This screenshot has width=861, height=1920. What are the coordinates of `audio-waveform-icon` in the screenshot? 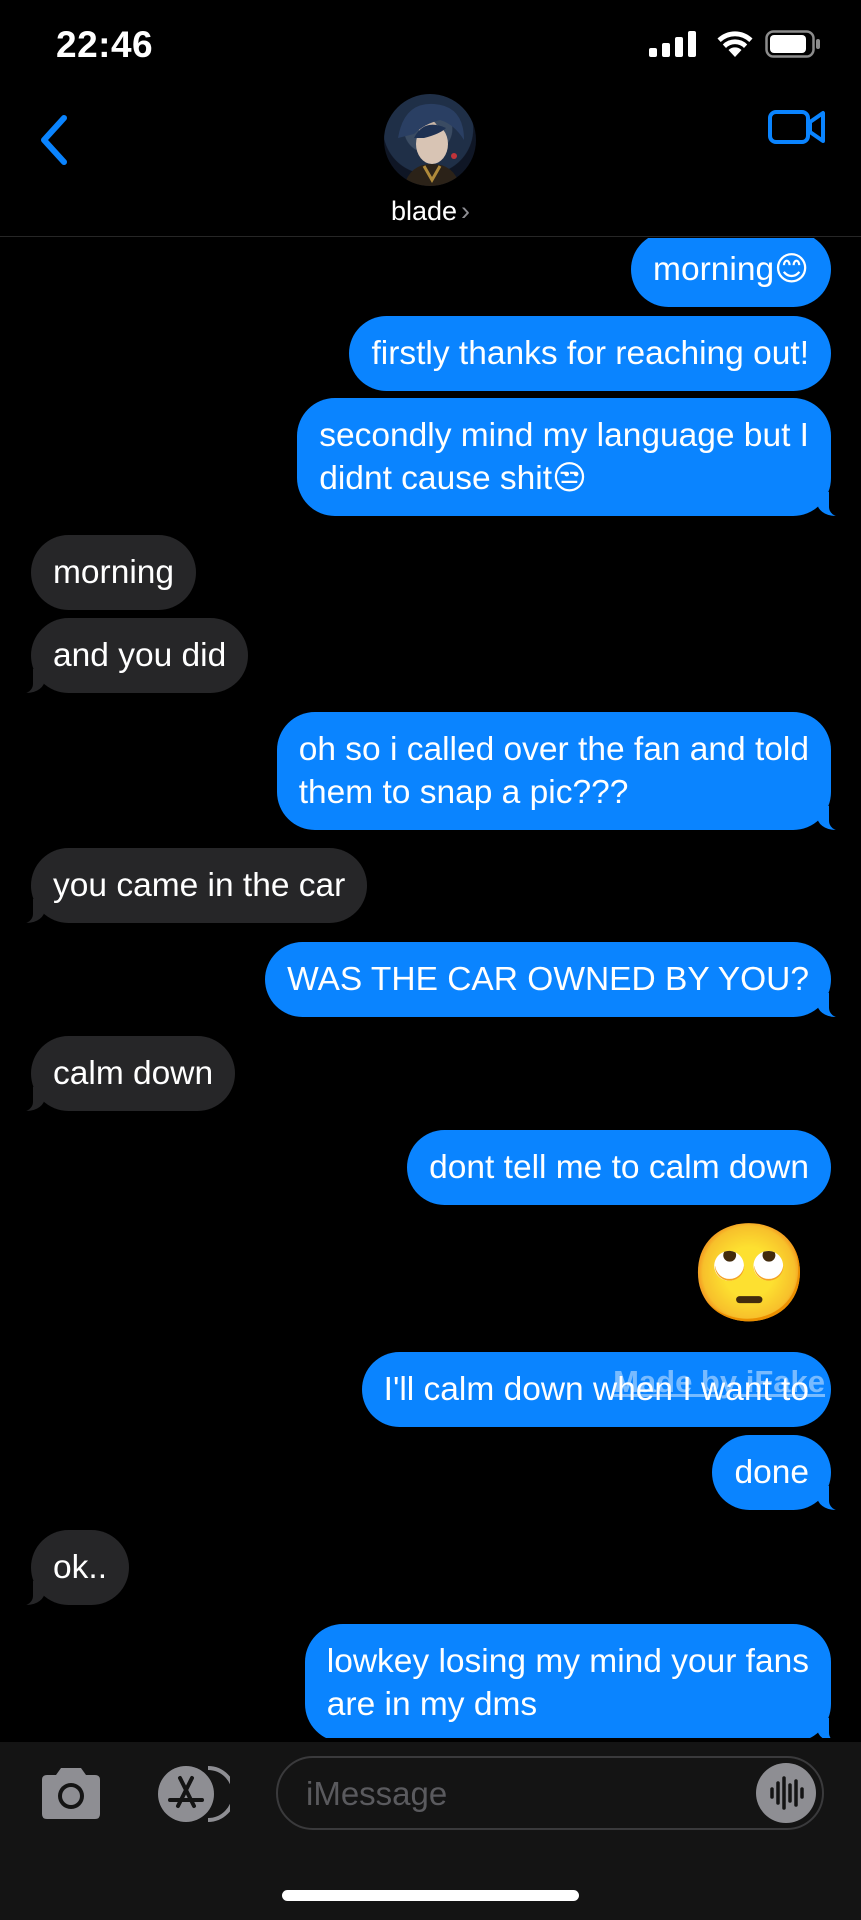 It's located at (786, 1793).